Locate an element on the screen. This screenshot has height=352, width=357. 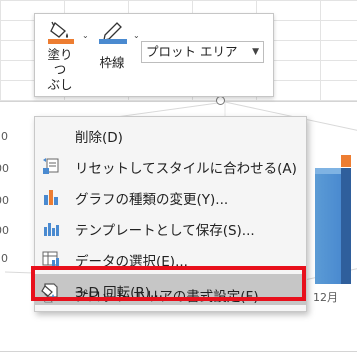
outline-label: 枠線 is located at coordinates (112, 62).